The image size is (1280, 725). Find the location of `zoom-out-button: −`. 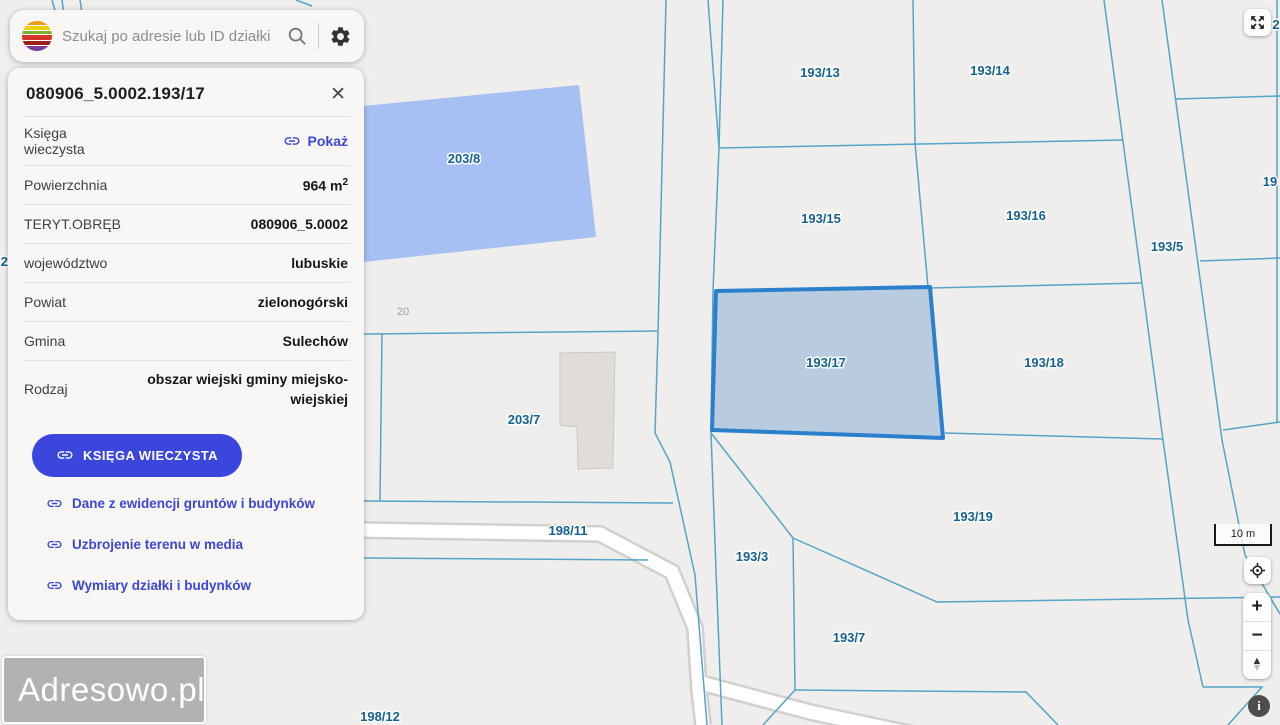

zoom-out-button: − is located at coordinates (1257, 635).